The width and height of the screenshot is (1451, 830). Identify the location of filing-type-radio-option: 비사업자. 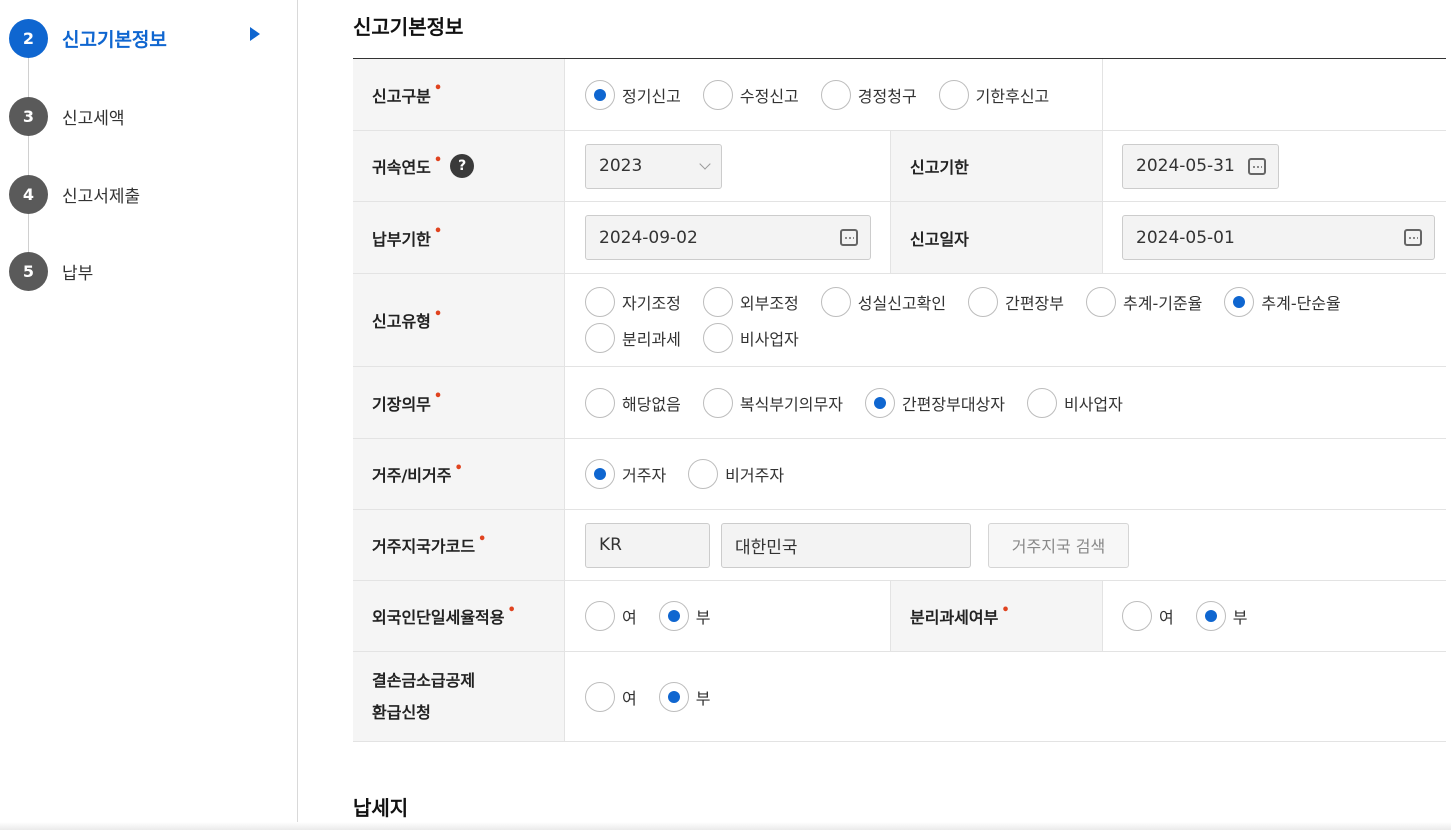
(750, 338).